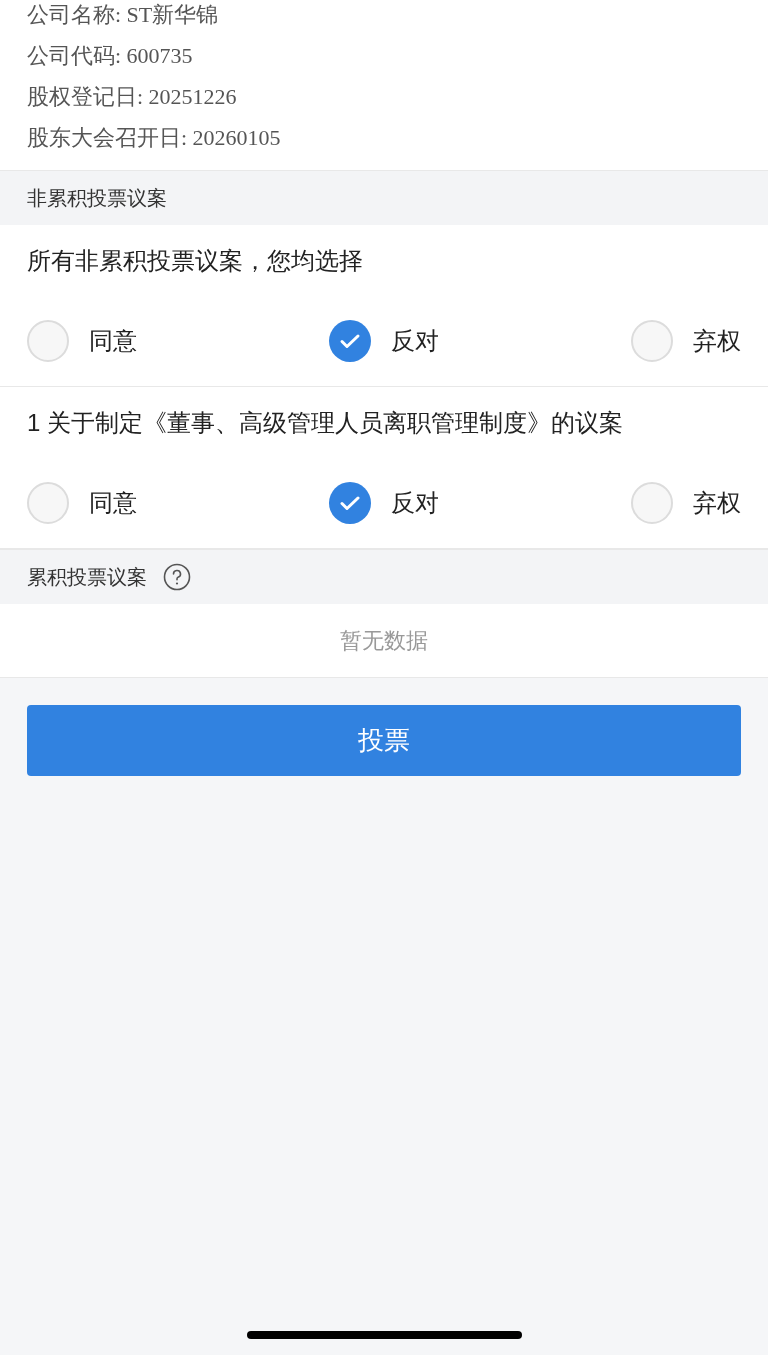 Image resolution: width=768 pixels, height=1355 pixels. I want to click on info-line: 公司代码: 600735, so click(110, 56).